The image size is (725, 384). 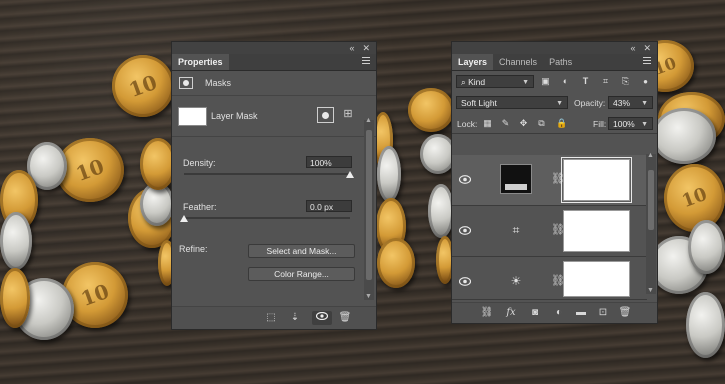 I want to click on fill-field: 100% ▼, so click(x=630, y=123).